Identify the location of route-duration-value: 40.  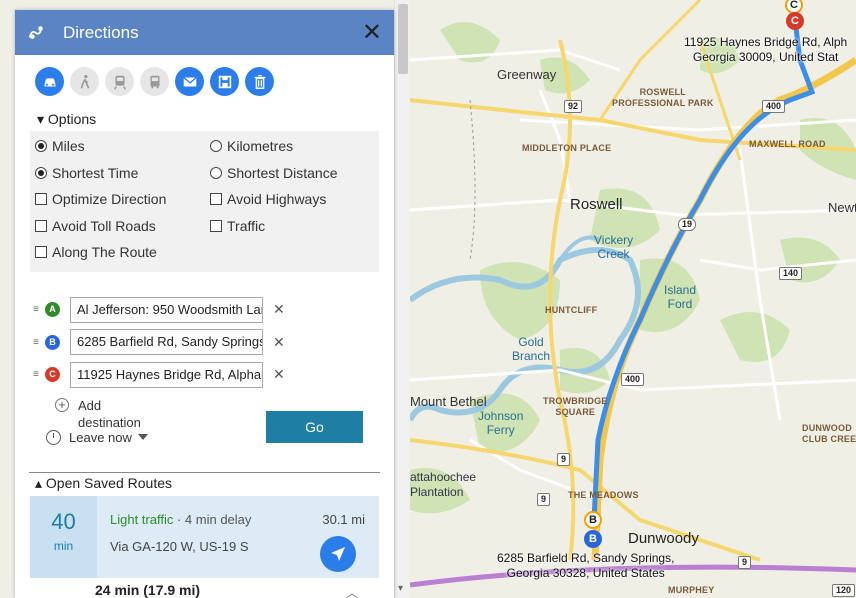
(63, 521).